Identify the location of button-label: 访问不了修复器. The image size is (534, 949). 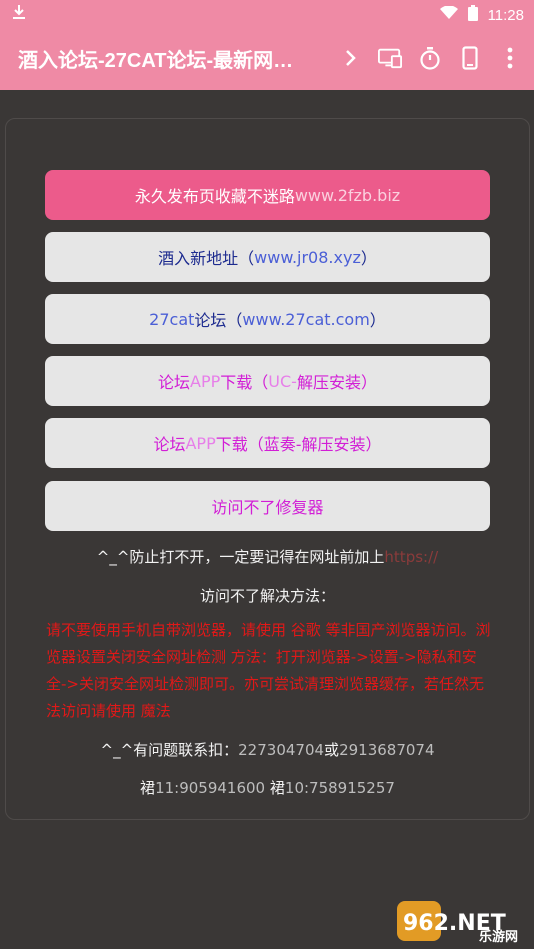
(267, 507).